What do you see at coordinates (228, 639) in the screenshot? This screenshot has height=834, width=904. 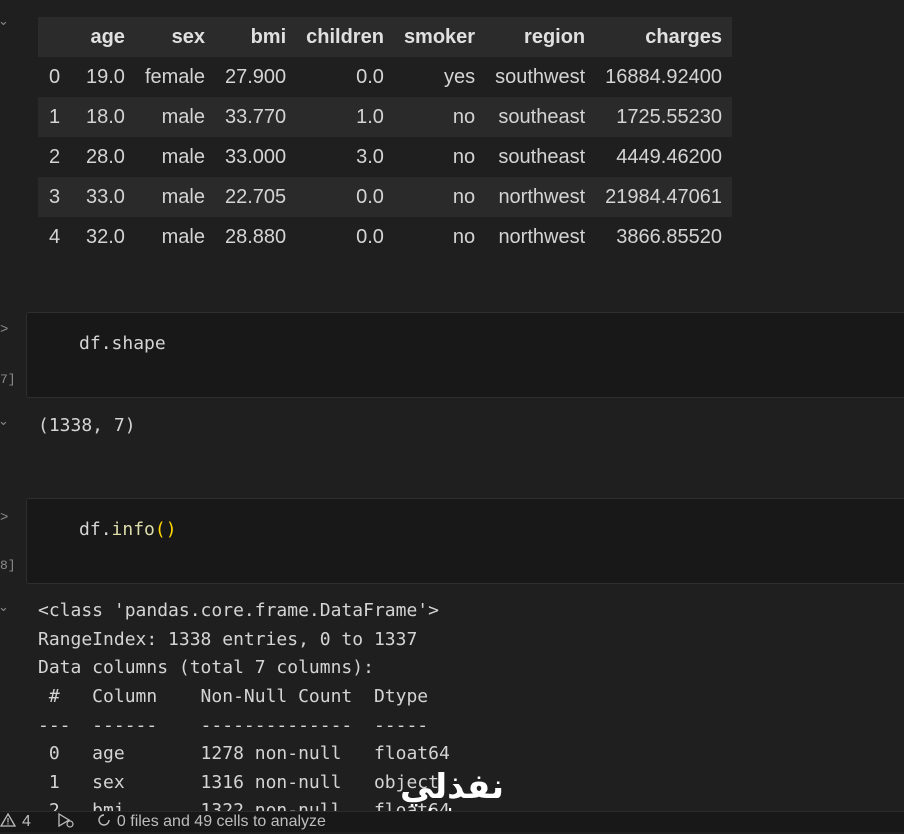 I see `info-output-line: RangeIndex: 1338 entries, 0 to 1337` at bounding box center [228, 639].